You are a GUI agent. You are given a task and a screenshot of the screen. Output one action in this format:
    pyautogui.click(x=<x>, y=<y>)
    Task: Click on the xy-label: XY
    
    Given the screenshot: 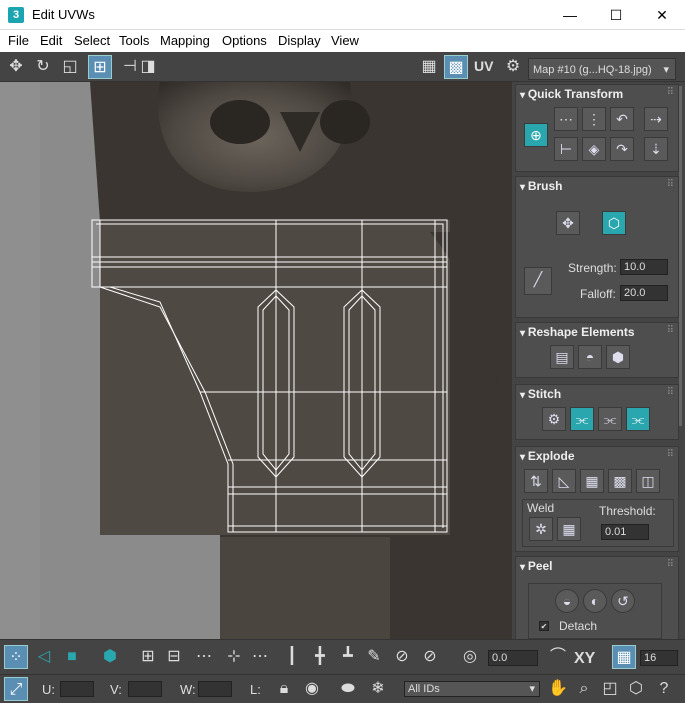 What is the action you would take?
    pyautogui.click(x=584, y=659)
    